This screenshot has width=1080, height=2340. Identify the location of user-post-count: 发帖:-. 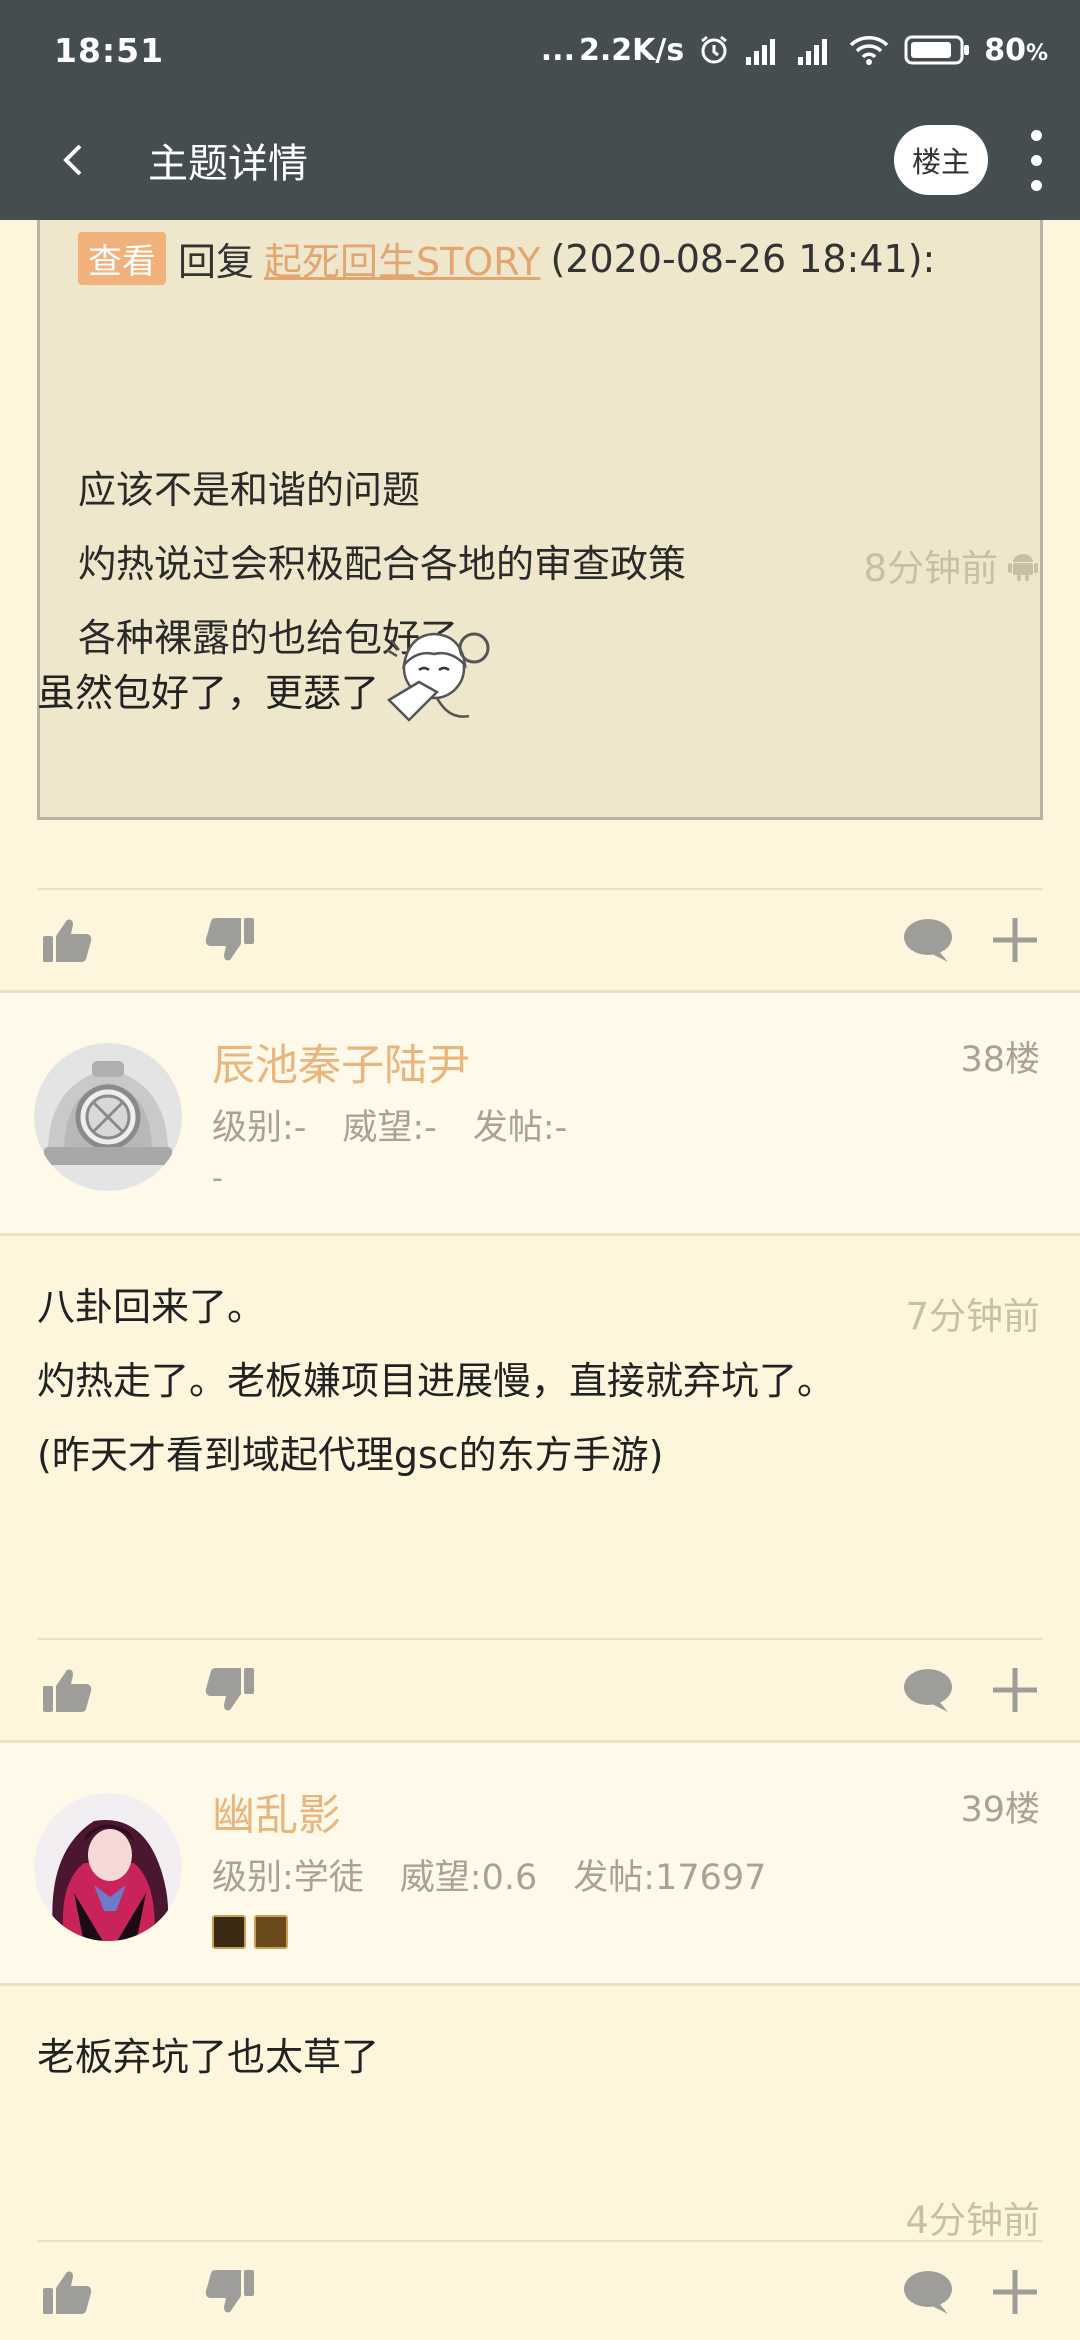
(520, 1128).